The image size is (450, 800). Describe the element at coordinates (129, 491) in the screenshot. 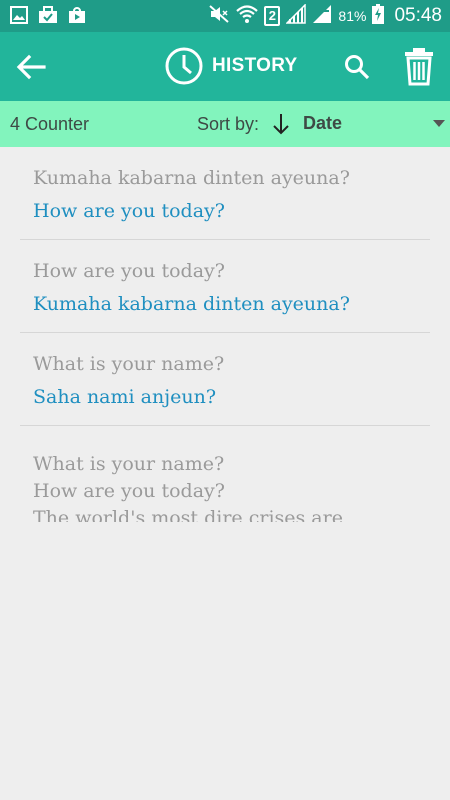

I see `source-line: How are you today?` at that location.